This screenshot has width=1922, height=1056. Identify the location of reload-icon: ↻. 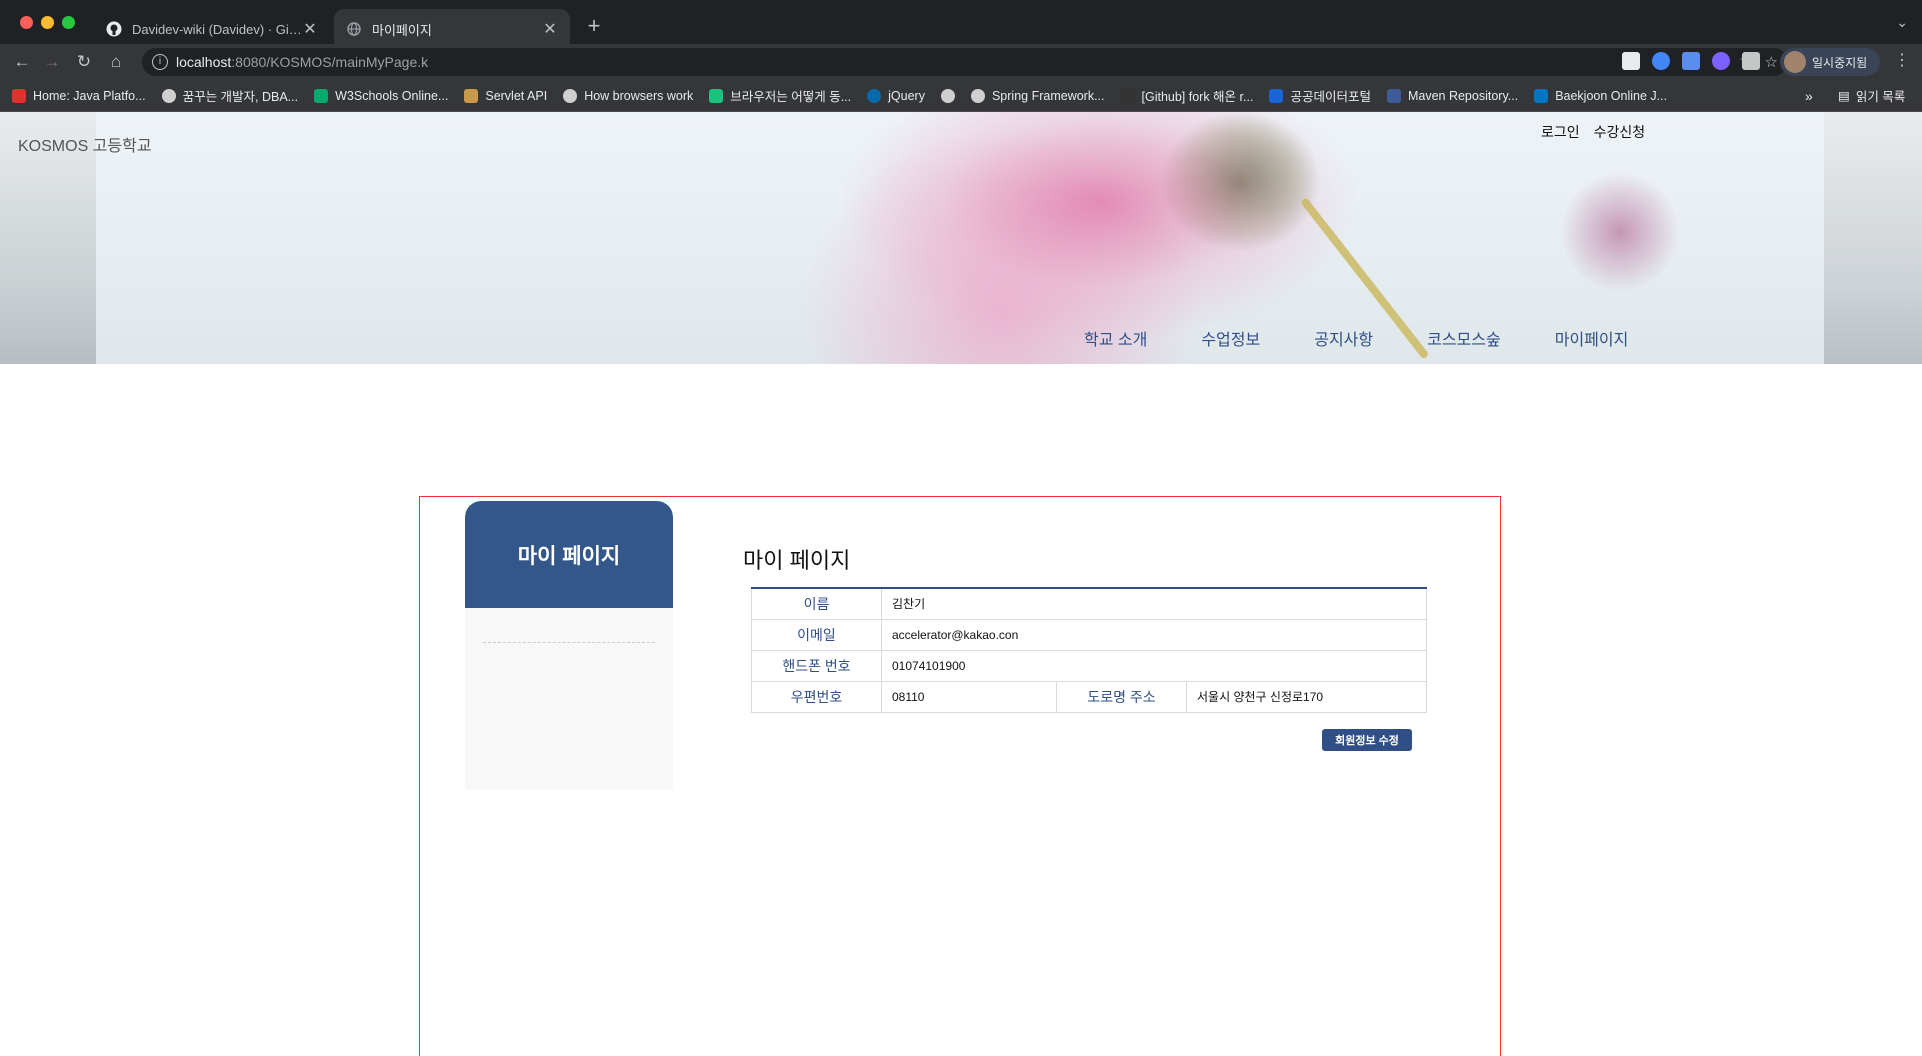
(84, 62).